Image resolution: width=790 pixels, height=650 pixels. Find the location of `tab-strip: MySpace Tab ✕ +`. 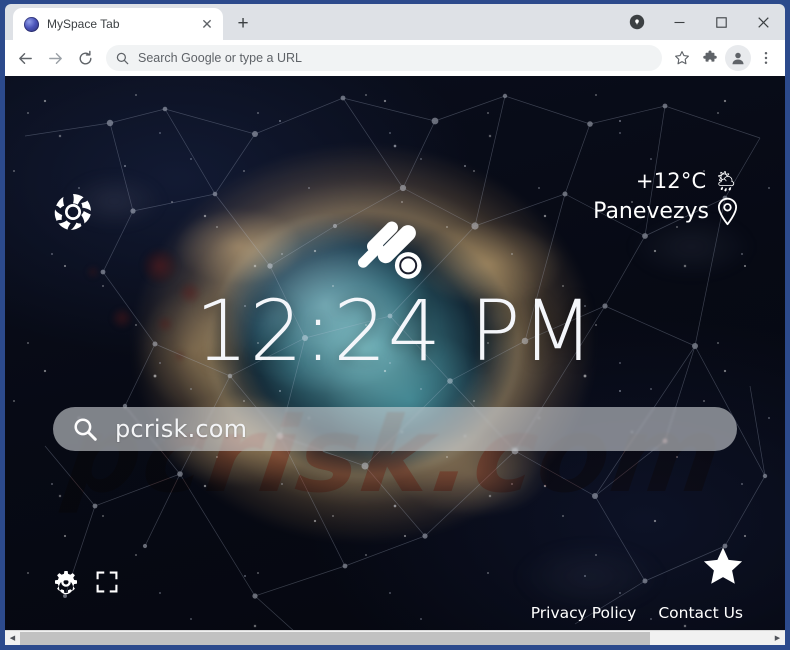

tab-strip: MySpace Tab ✕ + is located at coordinates (395, 22).